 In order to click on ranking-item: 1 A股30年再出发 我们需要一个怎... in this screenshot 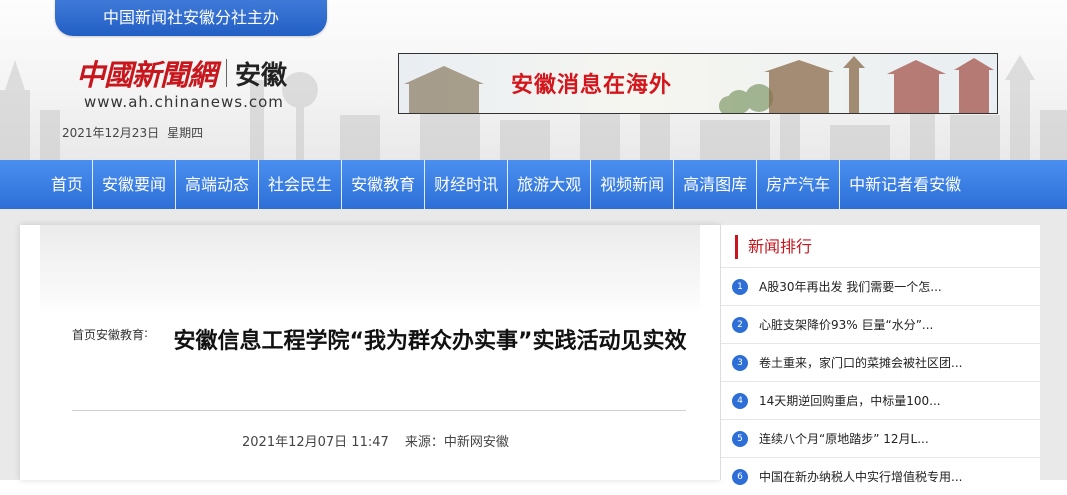, I will do `click(881, 286)`.